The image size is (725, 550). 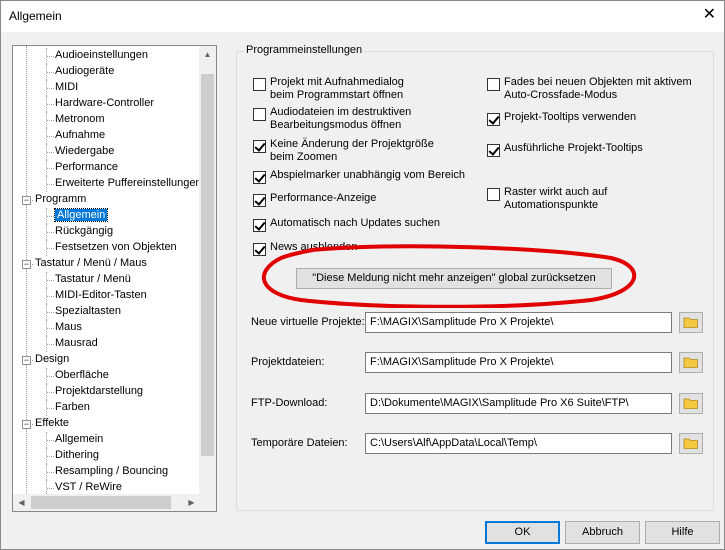 What do you see at coordinates (88, 312) in the screenshot?
I see `tree-item: Spezialtasten` at bounding box center [88, 312].